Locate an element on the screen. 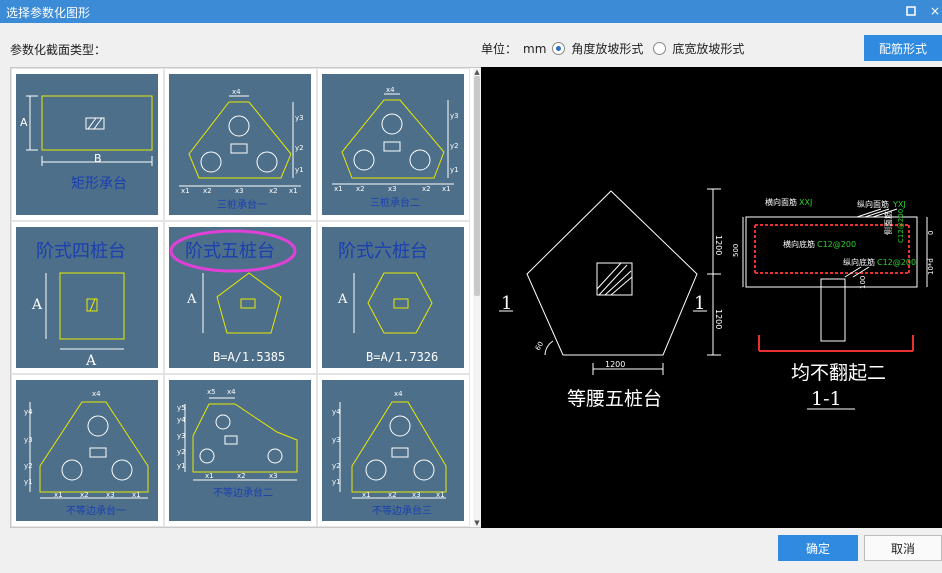 Image resolution: width=942 pixels, height=573 pixels. gallery-item-uneq-2: x5 x4 y5 y4 y3 y2 y1 x1 x2 x3 不等边承台二 is located at coordinates (240, 450).